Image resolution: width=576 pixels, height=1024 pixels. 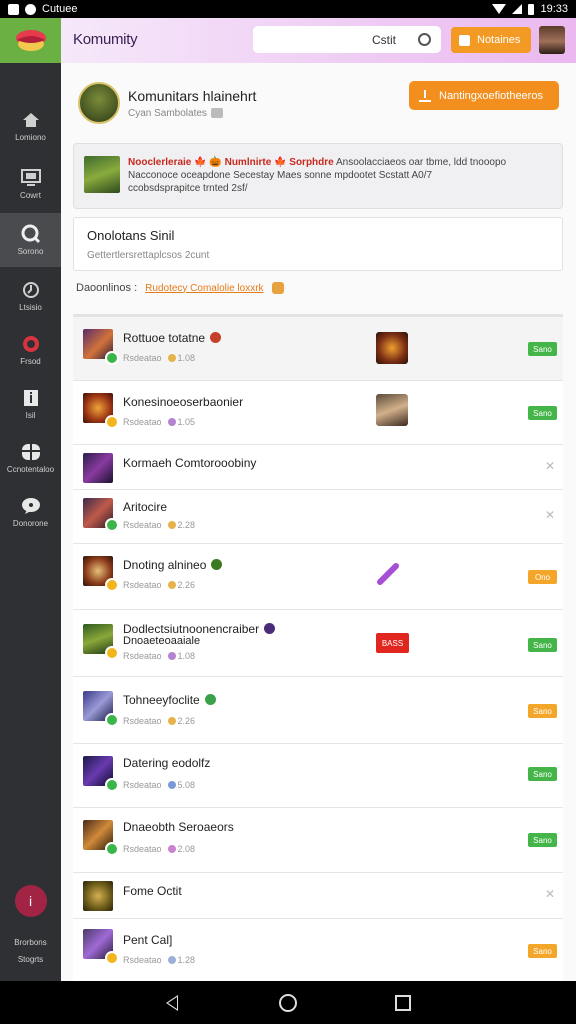 What do you see at coordinates (318, 517) in the screenshot?
I see `list-item: Aritocire Rsdeatao 2.28 ✕` at bounding box center [318, 517].